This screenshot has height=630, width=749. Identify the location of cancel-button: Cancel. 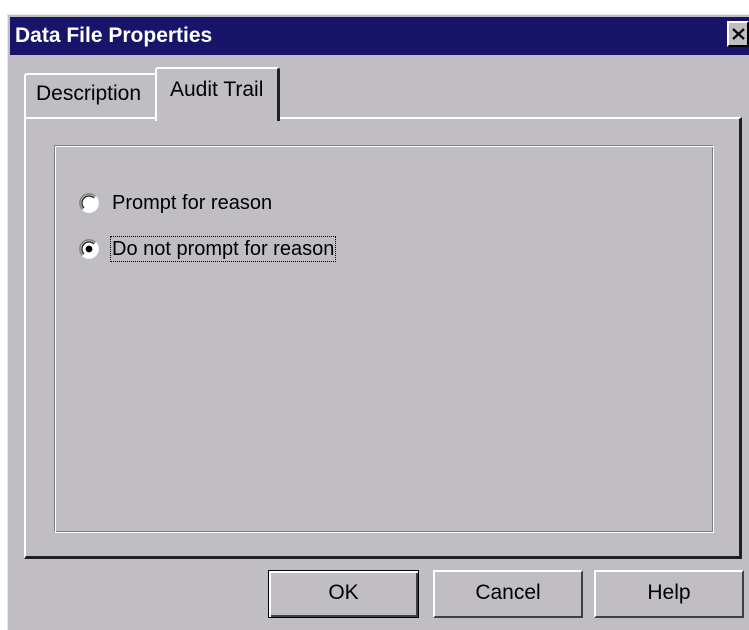
(508, 594).